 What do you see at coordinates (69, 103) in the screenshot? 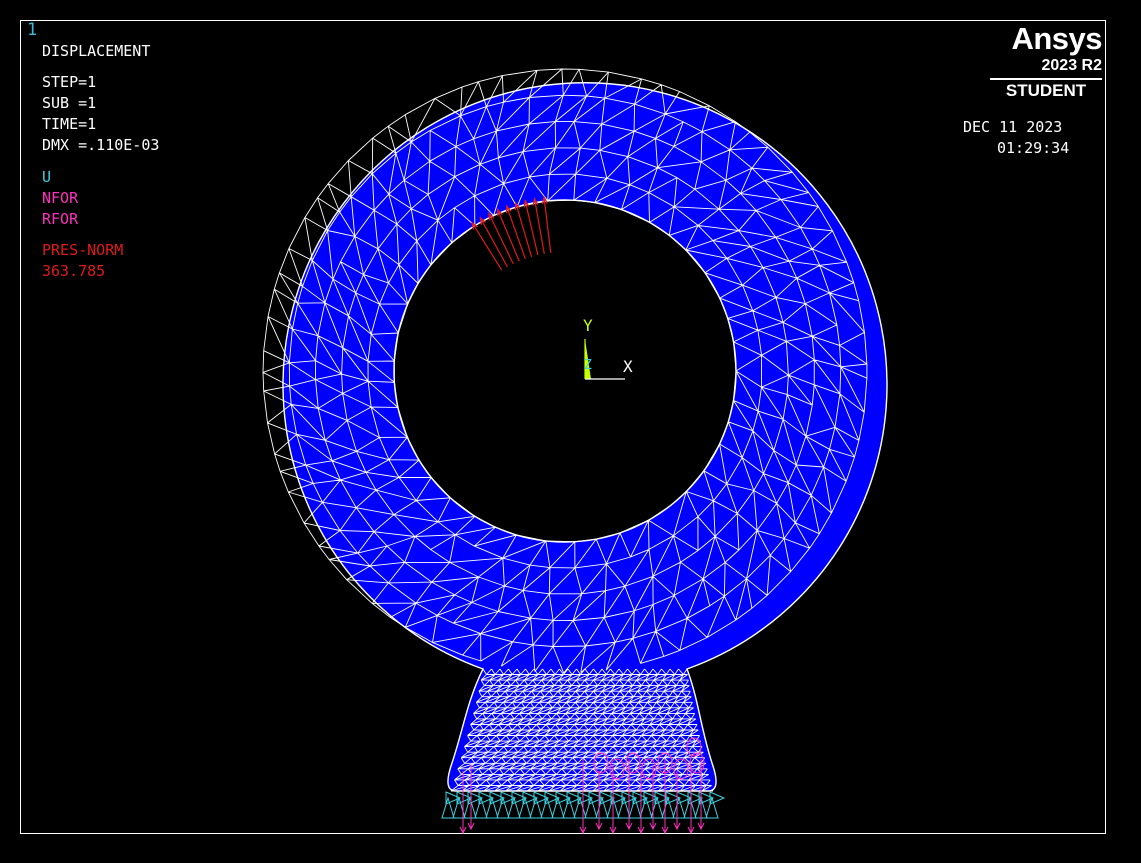
I see `substep-label: SUB =1` at bounding box center [69, 103].